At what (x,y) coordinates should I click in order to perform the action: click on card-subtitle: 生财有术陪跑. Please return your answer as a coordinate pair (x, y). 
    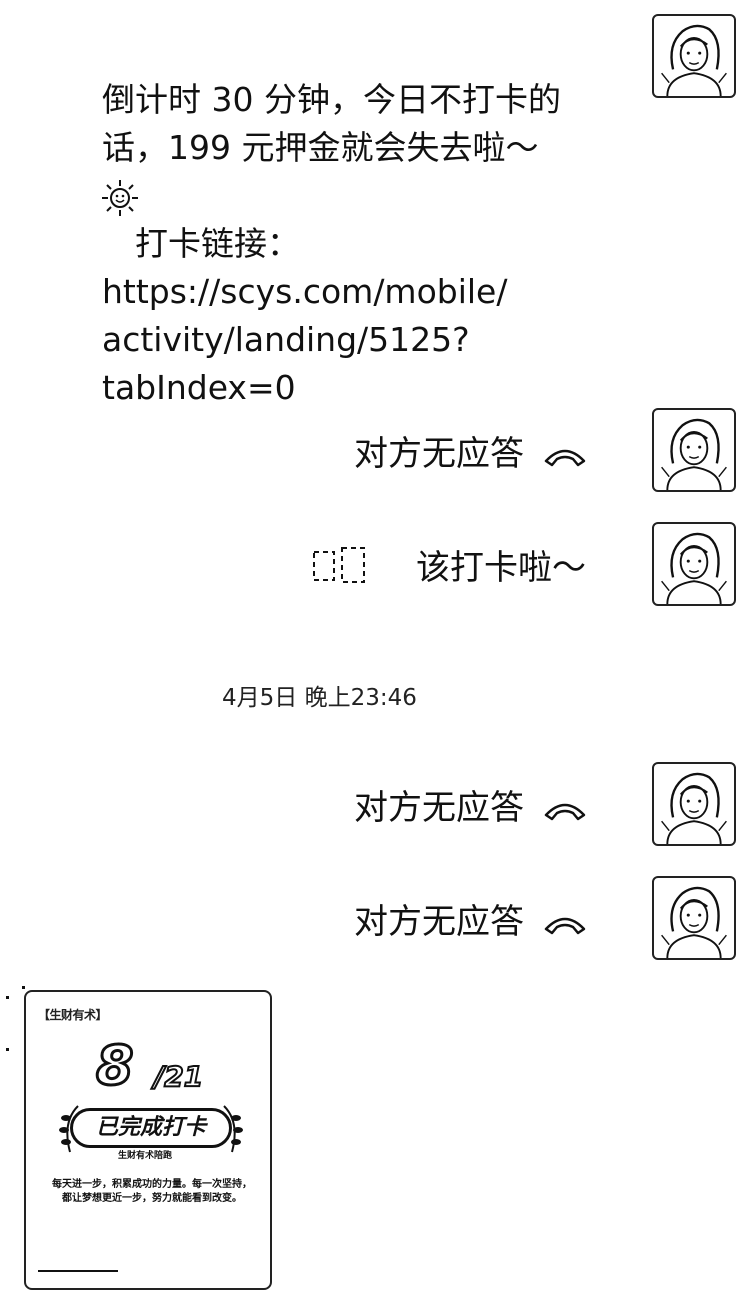
    Looking at the image, I should click on (145, 1156).